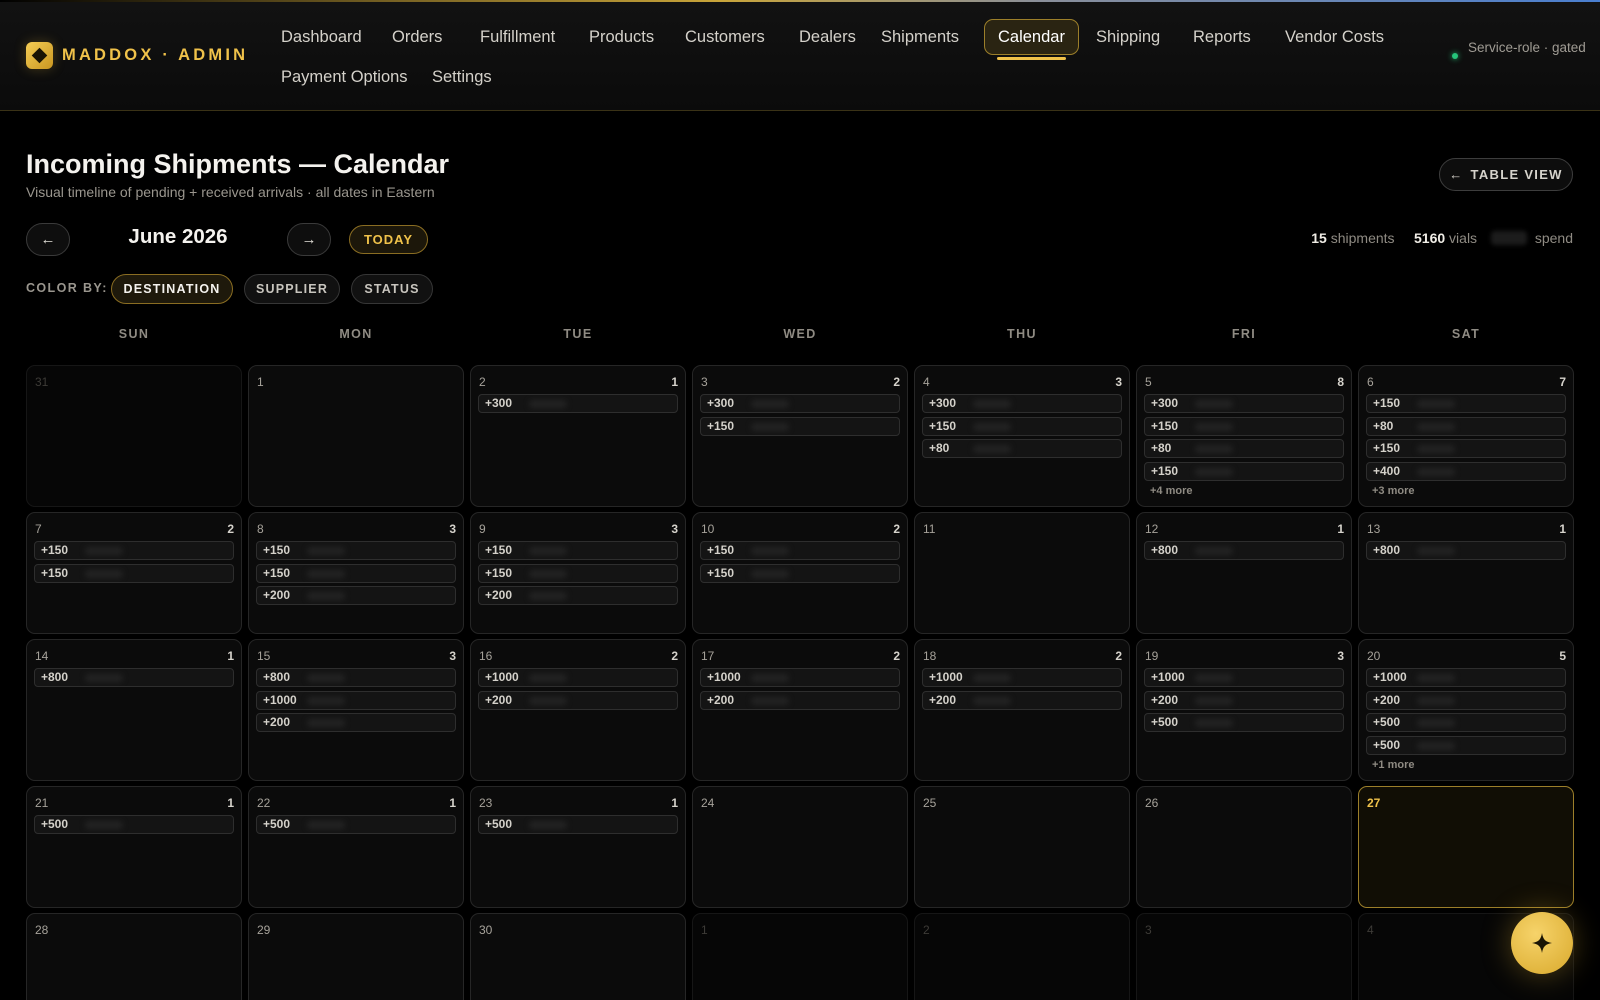 This screenshot has width=1600, height=1000. I want to click on calendar-day: 5 8 +300 +150 +80 +150 +4 more, so click(1244, 436).